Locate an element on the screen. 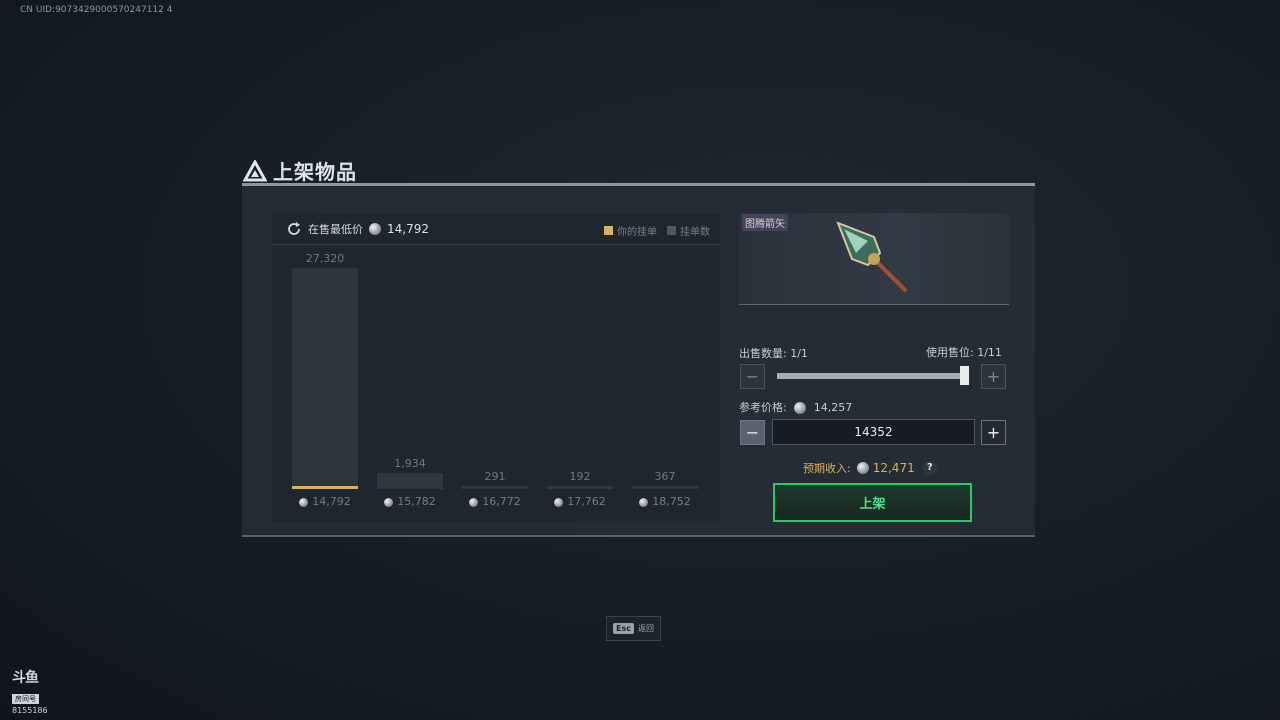 Image resolution: width=1280 pixels, height=720 pixels. bar-count-label: 1,934 is located at coordinates (410, 463).